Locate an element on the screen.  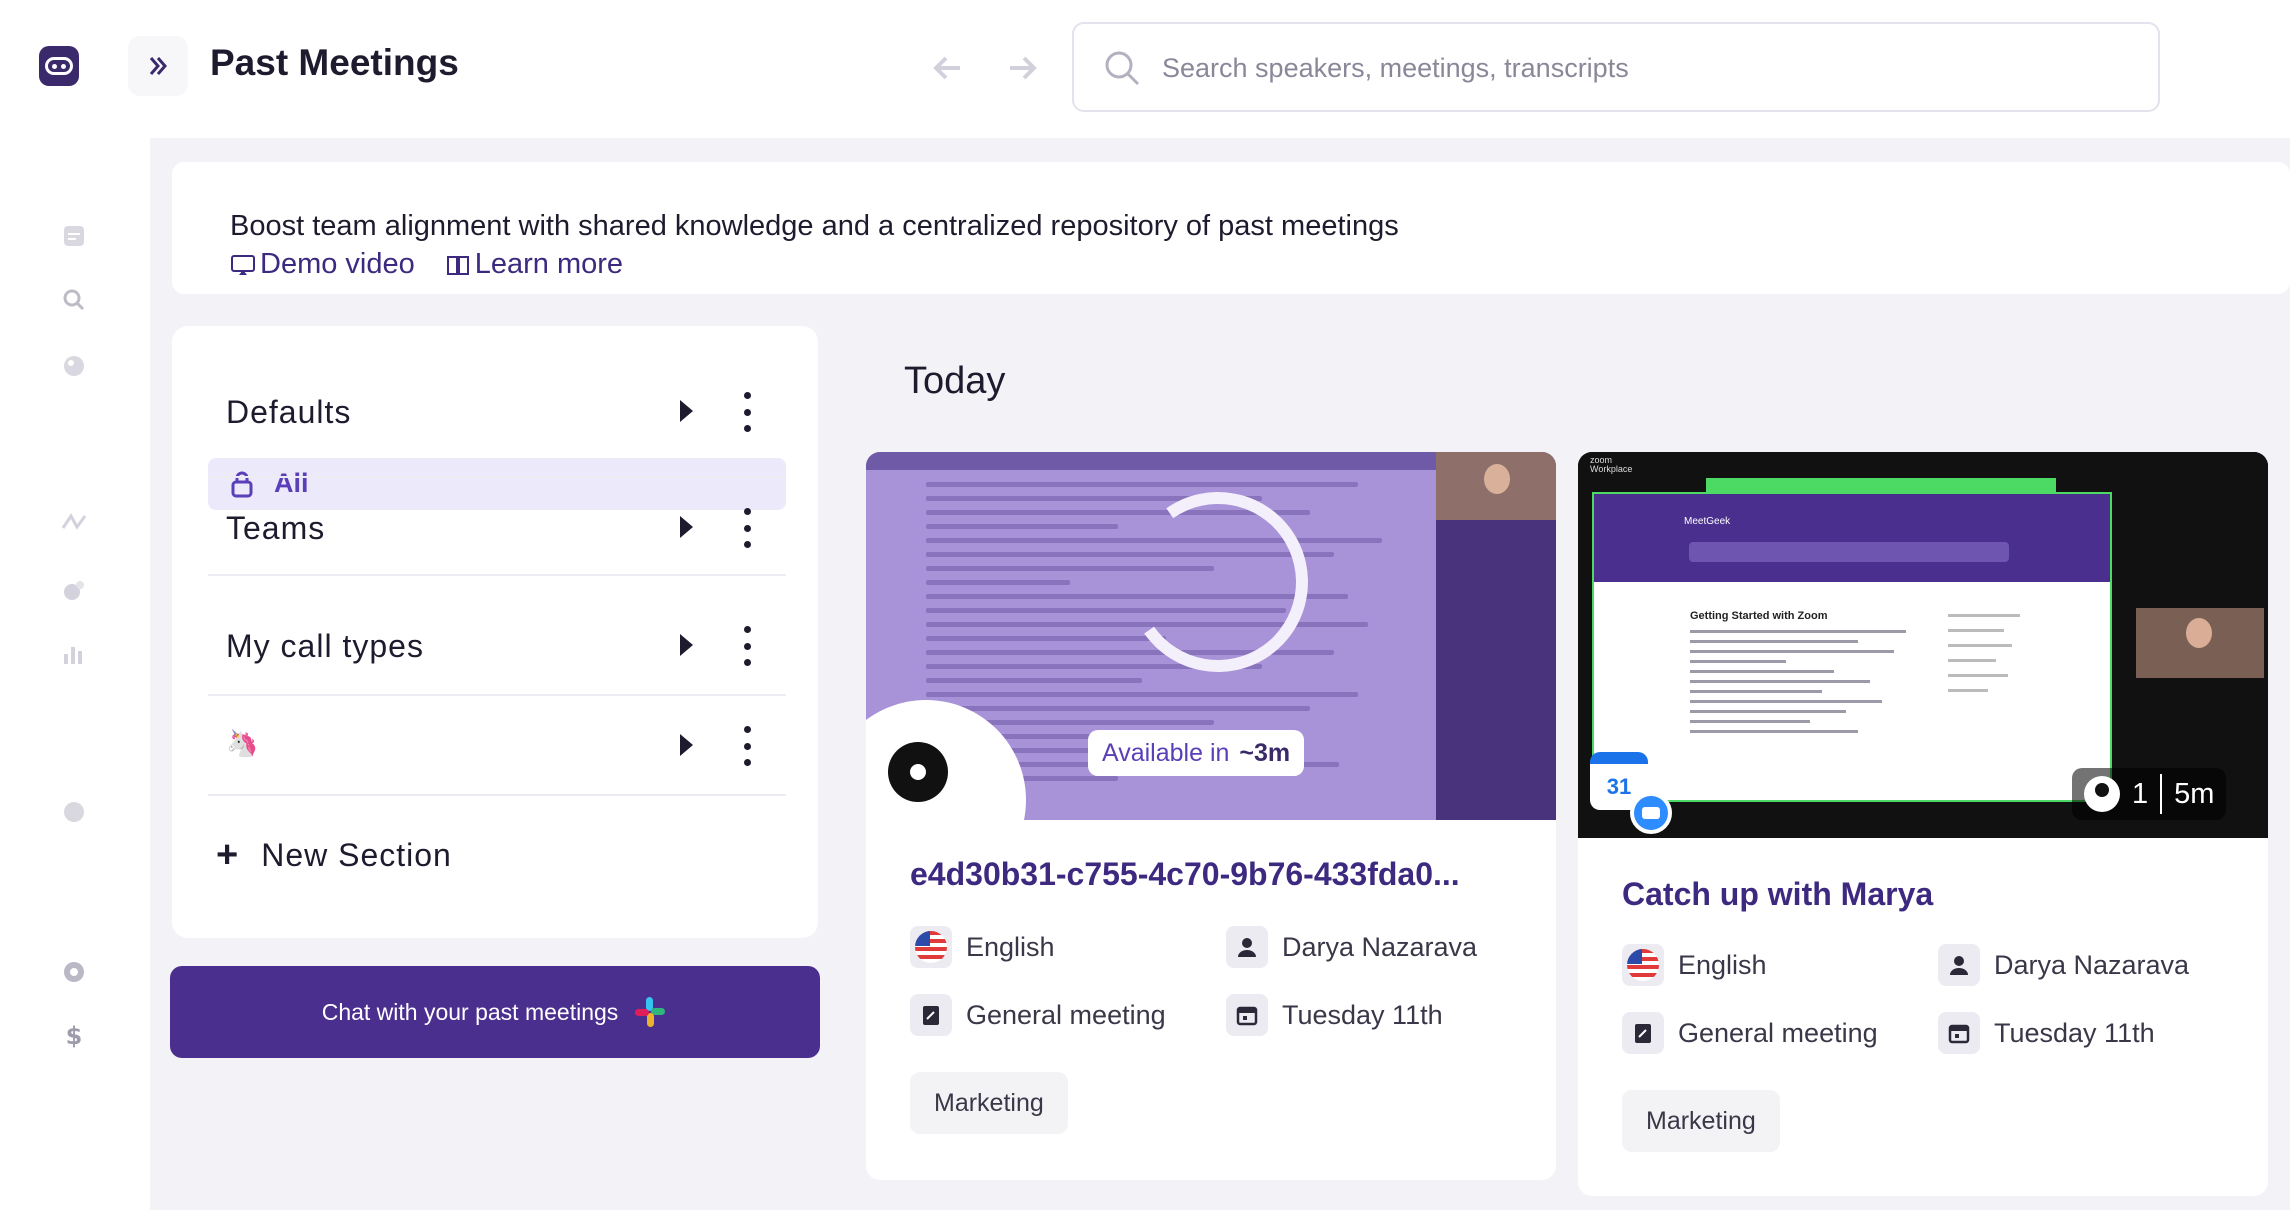
zoom-icon is located at coordinates (1651, 813).